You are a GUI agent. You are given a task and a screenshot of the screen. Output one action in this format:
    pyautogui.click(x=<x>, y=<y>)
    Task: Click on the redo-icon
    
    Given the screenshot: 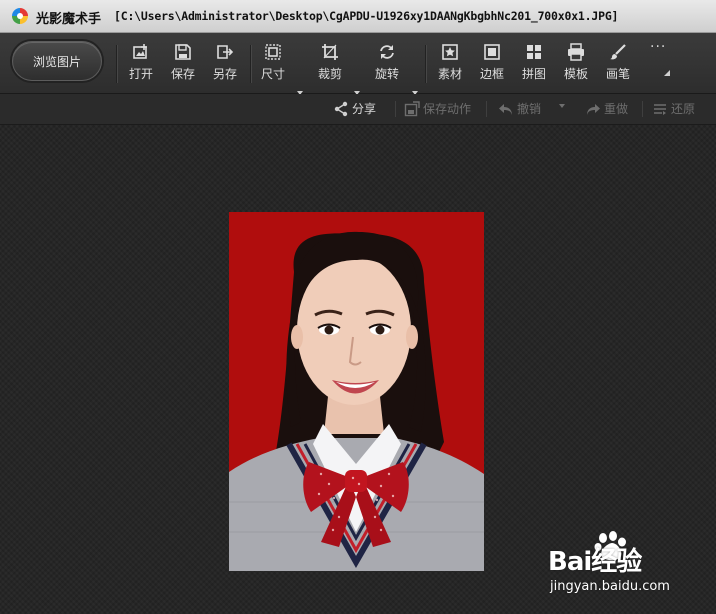 What is the action you would take?
    pyautogui.click(x=593, y=109)
    